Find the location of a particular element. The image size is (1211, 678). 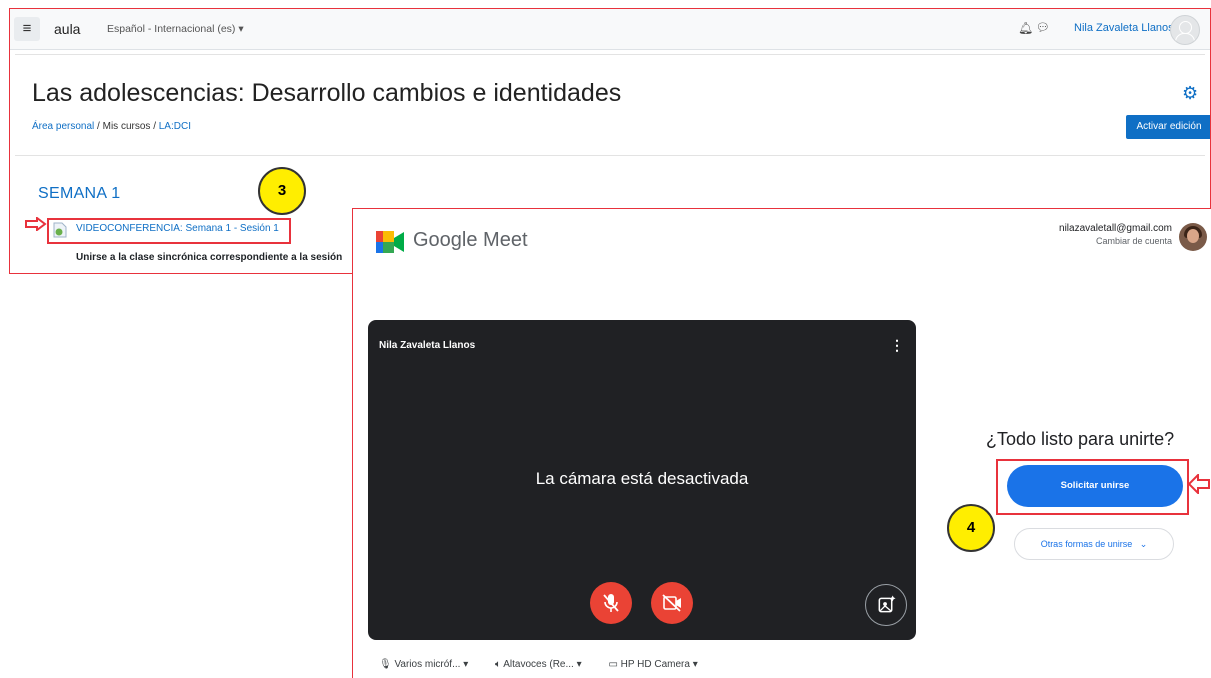

account-avatar is located at coordinates (1193, 237).